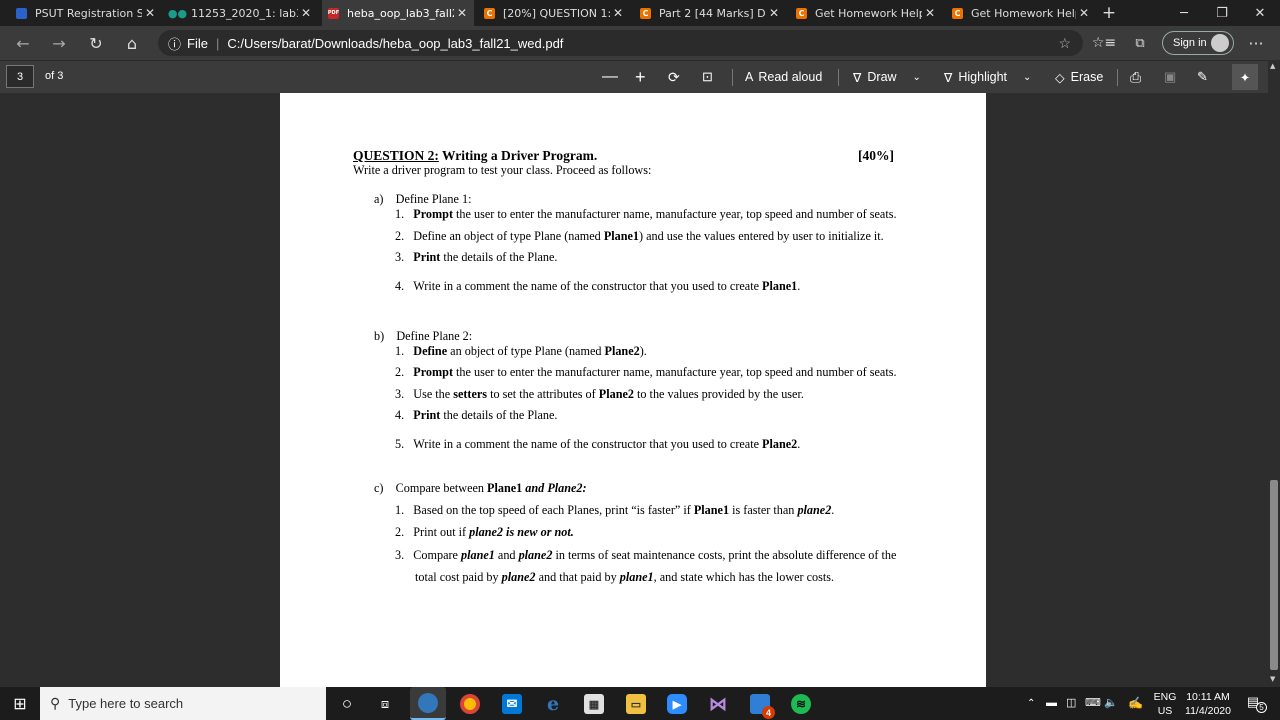 The width and height of the screenshot is (1280, 720). I want to click on windows-start-icon: ⊞, so click(20, 704).